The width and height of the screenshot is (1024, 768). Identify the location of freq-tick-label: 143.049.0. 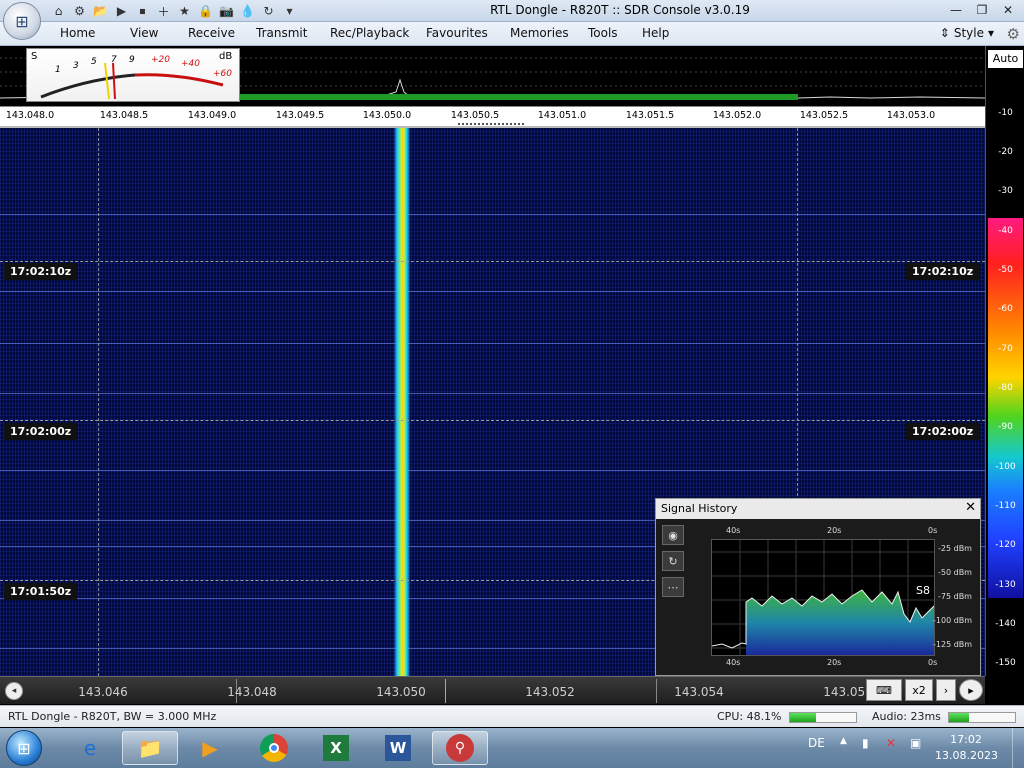
(212, 115).